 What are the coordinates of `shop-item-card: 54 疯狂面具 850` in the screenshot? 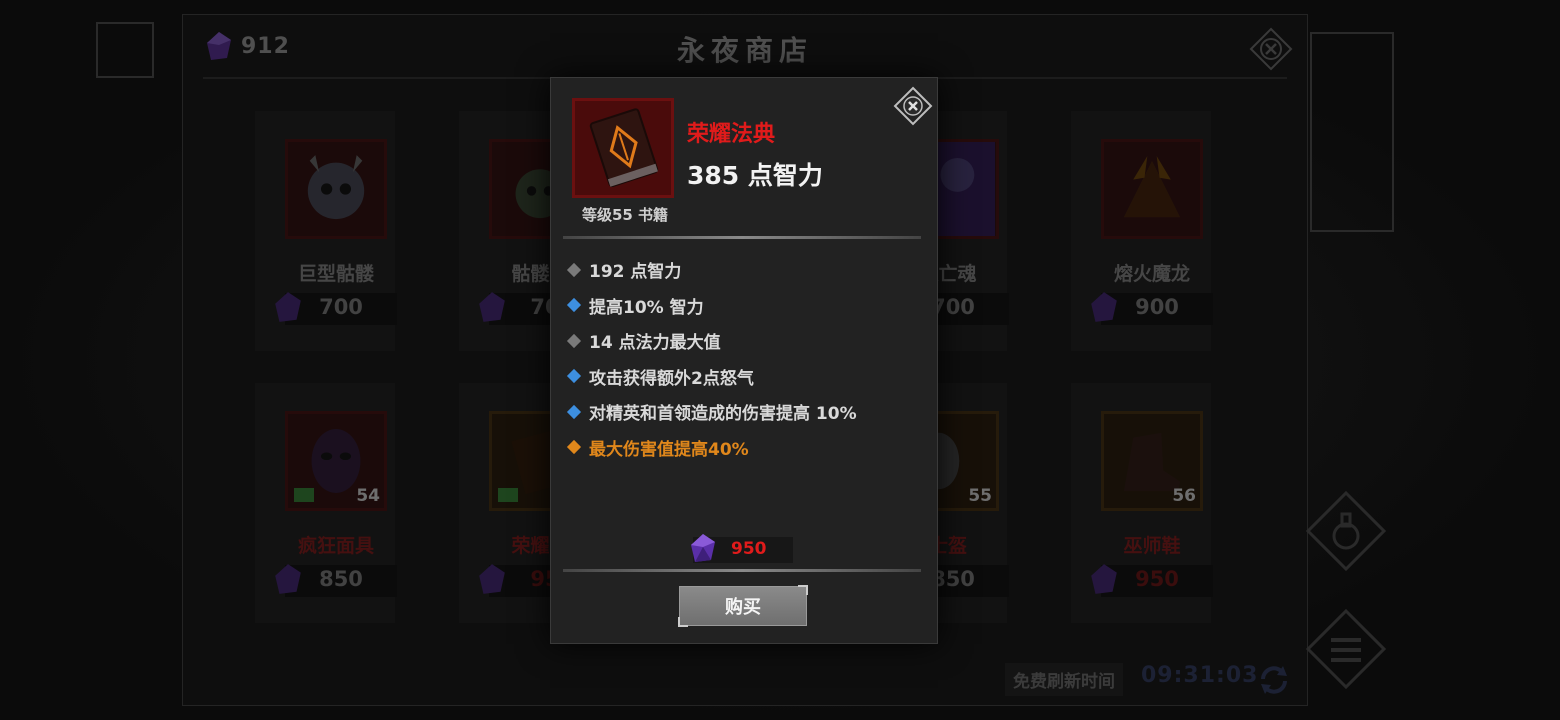 It's located at (326, 503).